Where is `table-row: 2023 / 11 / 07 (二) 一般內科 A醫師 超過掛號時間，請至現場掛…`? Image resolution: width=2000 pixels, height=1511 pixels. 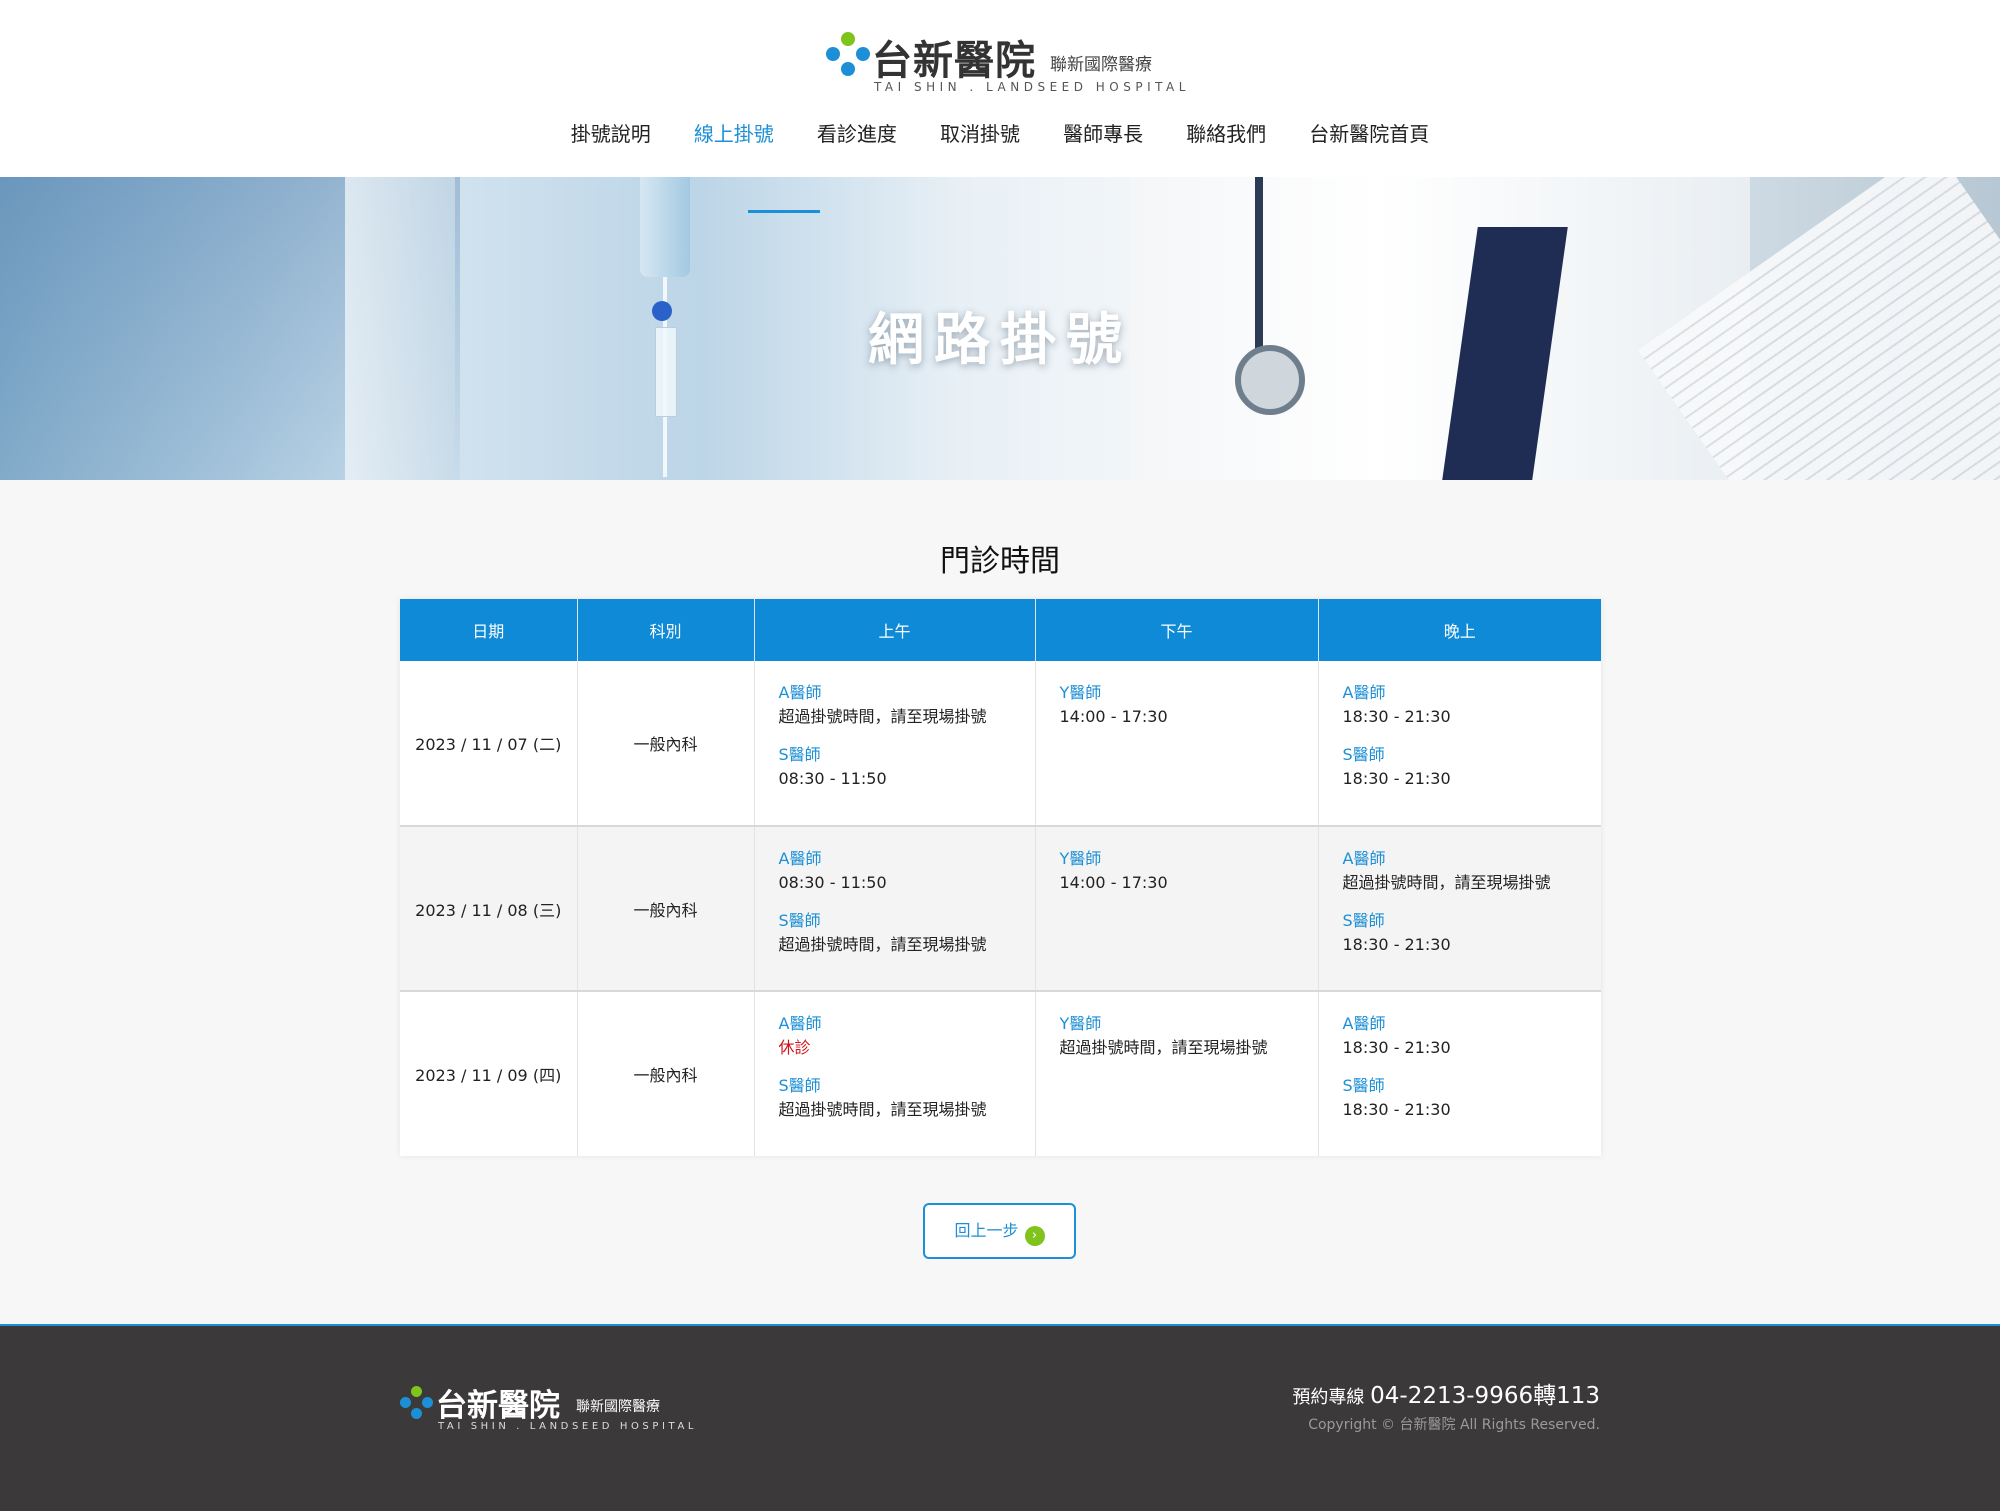 table-row: 2023 / 11 / 07 (二) 一般內科 A醫師 超過掛號時間，請至現場掛… is located at coordinates (1000, 743).